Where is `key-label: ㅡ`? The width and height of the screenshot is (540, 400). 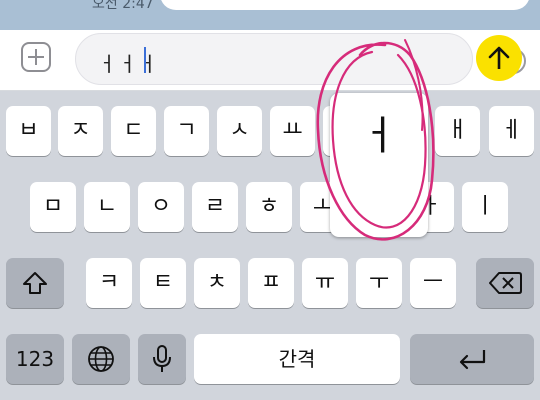 key-label: ㅡ is located at coordinates (433, 282).